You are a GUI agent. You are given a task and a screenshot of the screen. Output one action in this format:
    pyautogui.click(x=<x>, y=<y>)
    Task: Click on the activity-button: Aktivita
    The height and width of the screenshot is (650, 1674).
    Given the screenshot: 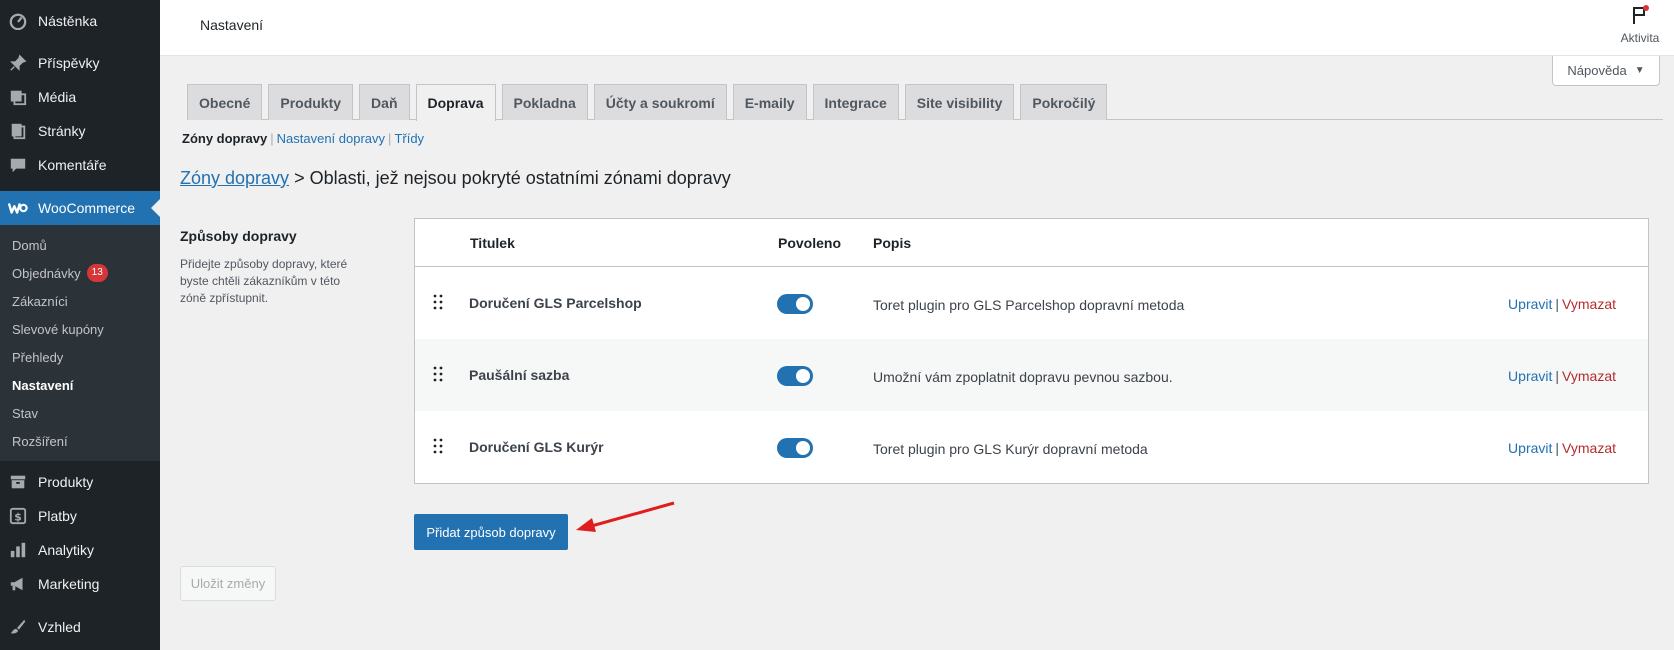 What is the action you would take?
    pyautogui.click(x=1640, y=24)
    